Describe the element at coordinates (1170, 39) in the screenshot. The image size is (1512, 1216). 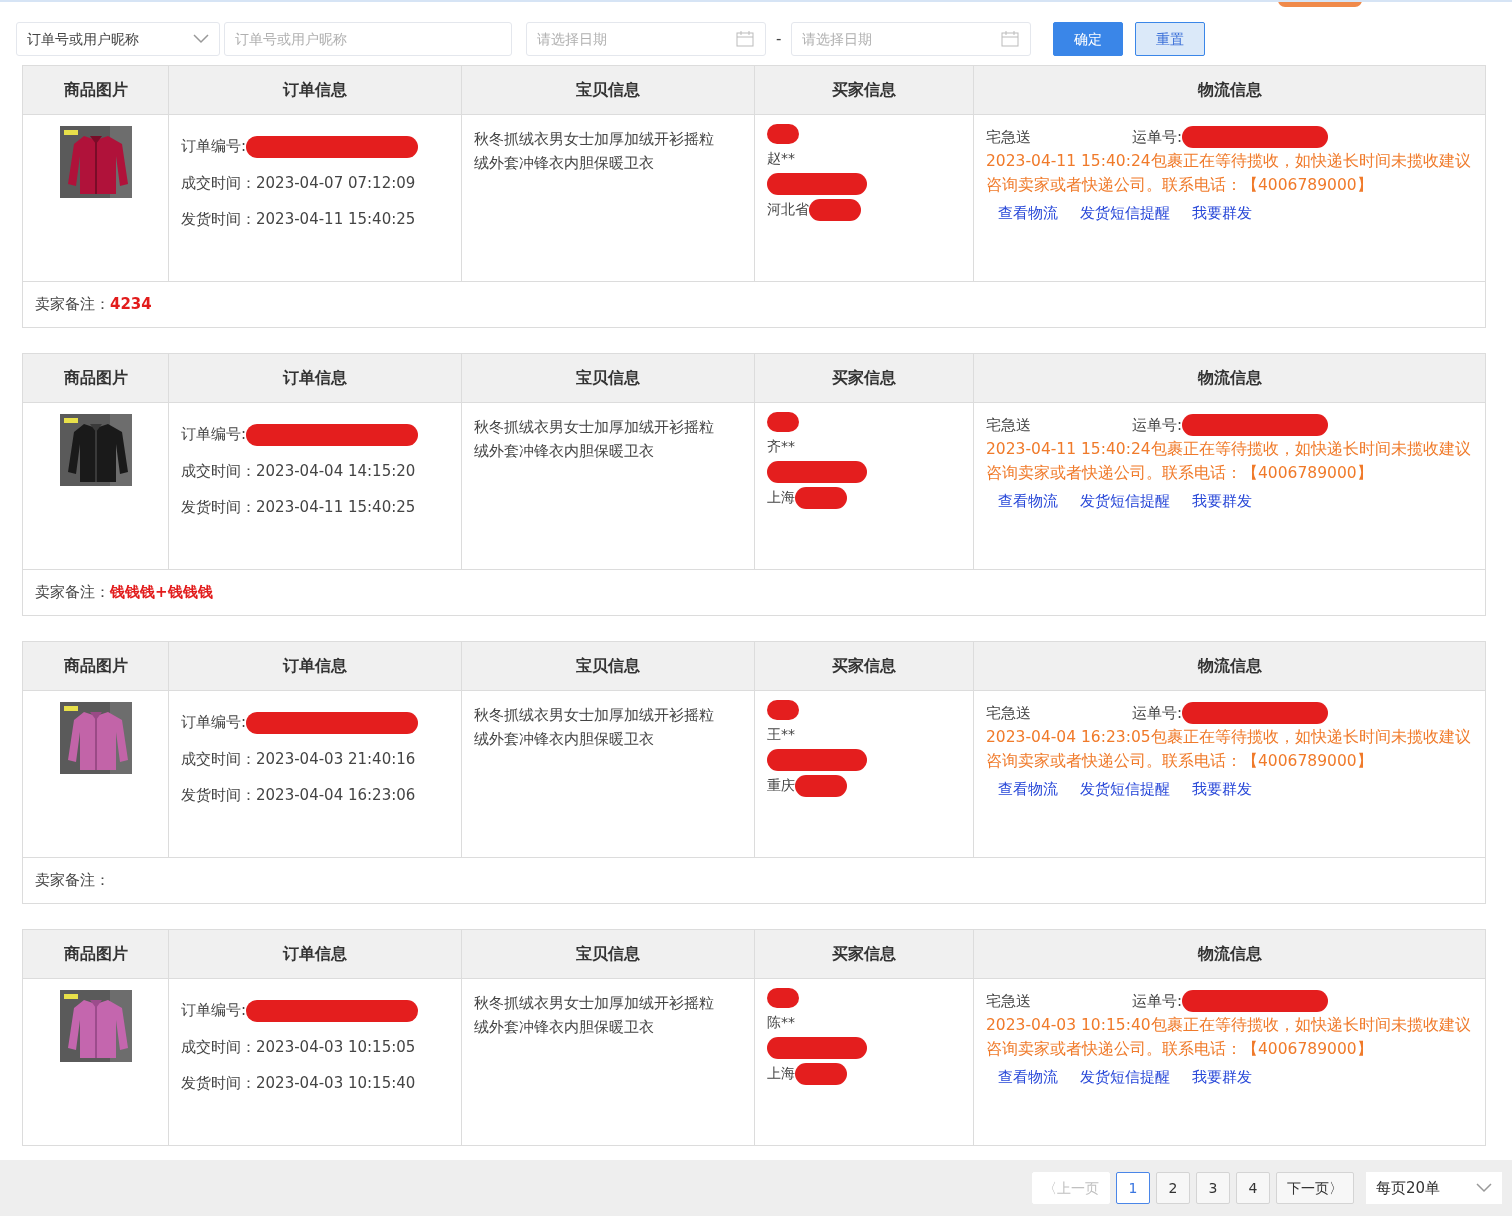
I see `reset-button: 重置` at that location.